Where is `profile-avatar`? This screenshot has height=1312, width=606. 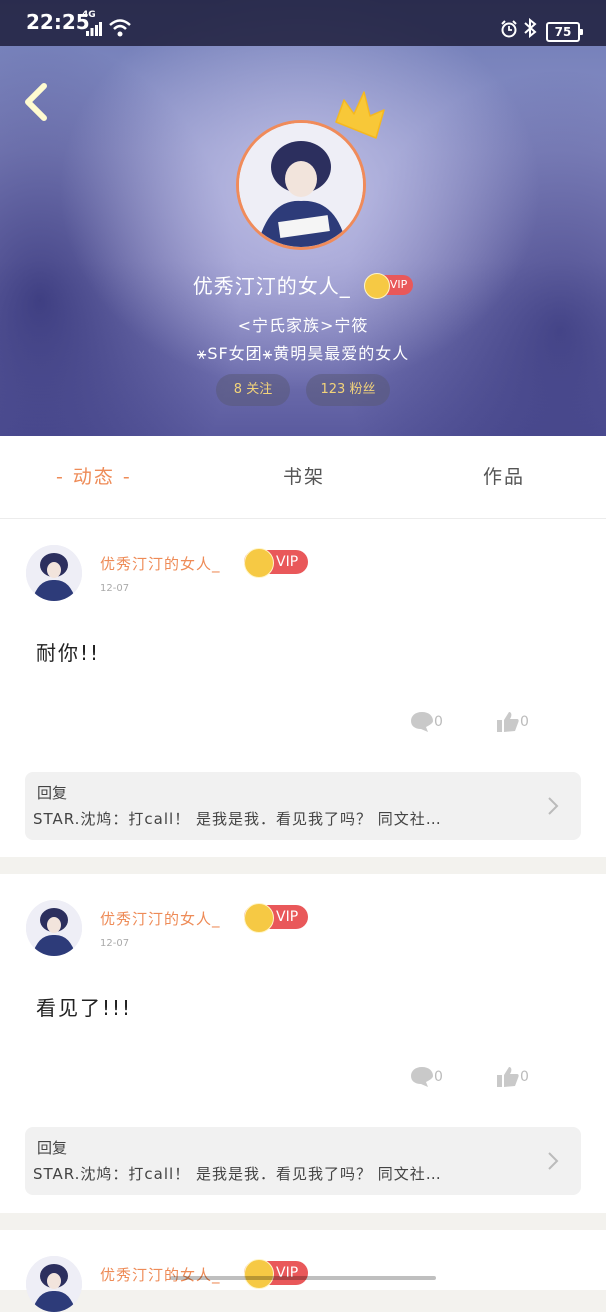
profile-avatar is located at coordinates (310, 173).